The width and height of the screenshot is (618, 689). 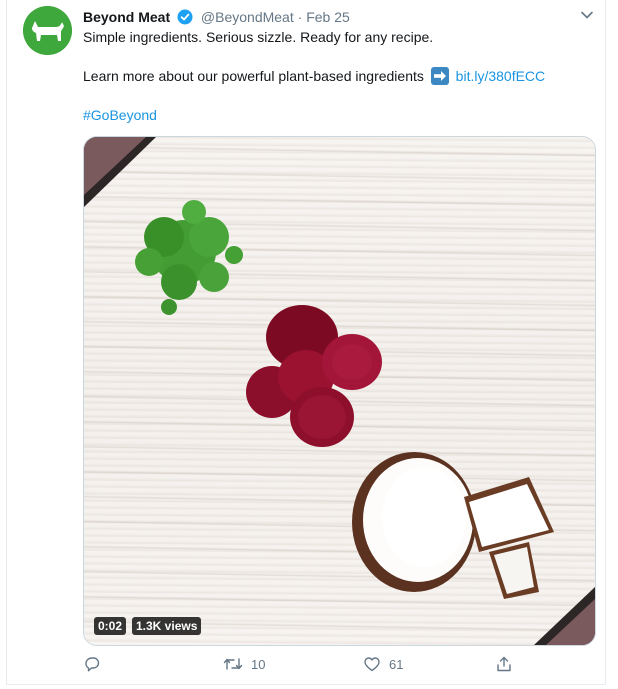 What do you see at coordinates (258, 664) in the screenshot?
I see `retweet-count: 10` at bounding box center [258, 664].